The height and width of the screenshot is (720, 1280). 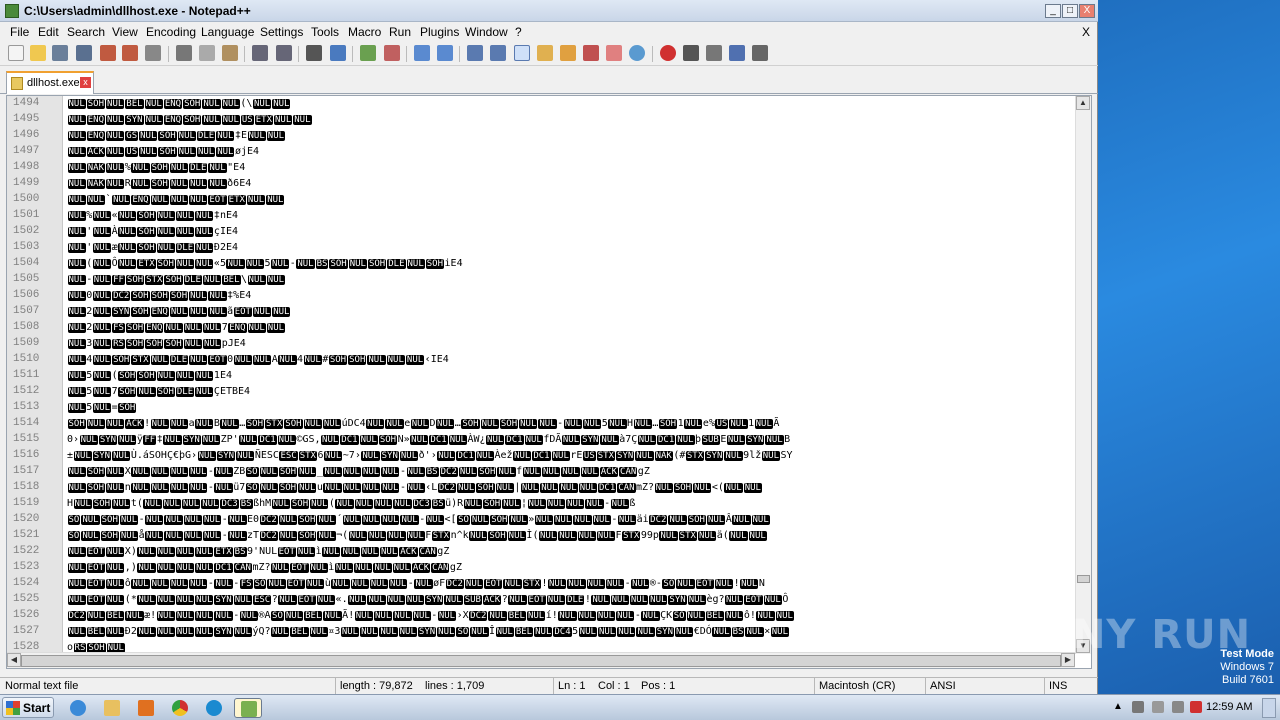 What do you see at coordinates (48, 32) in the screenshot?
I see `menu-edit: Edit` at bounding box center [48, 32].